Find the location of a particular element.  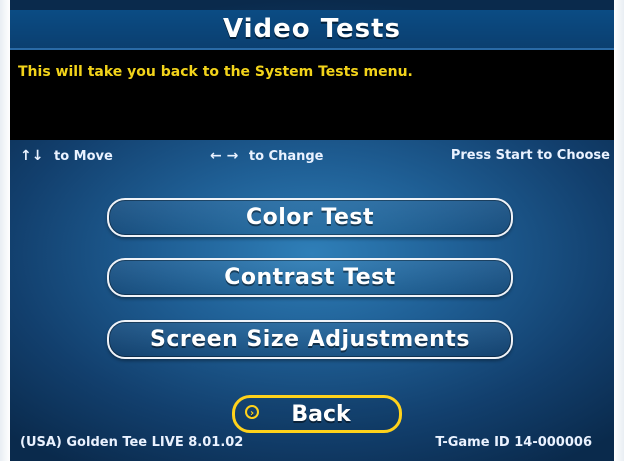

color-test-button: Color Test is located at coordinates (310, 217).